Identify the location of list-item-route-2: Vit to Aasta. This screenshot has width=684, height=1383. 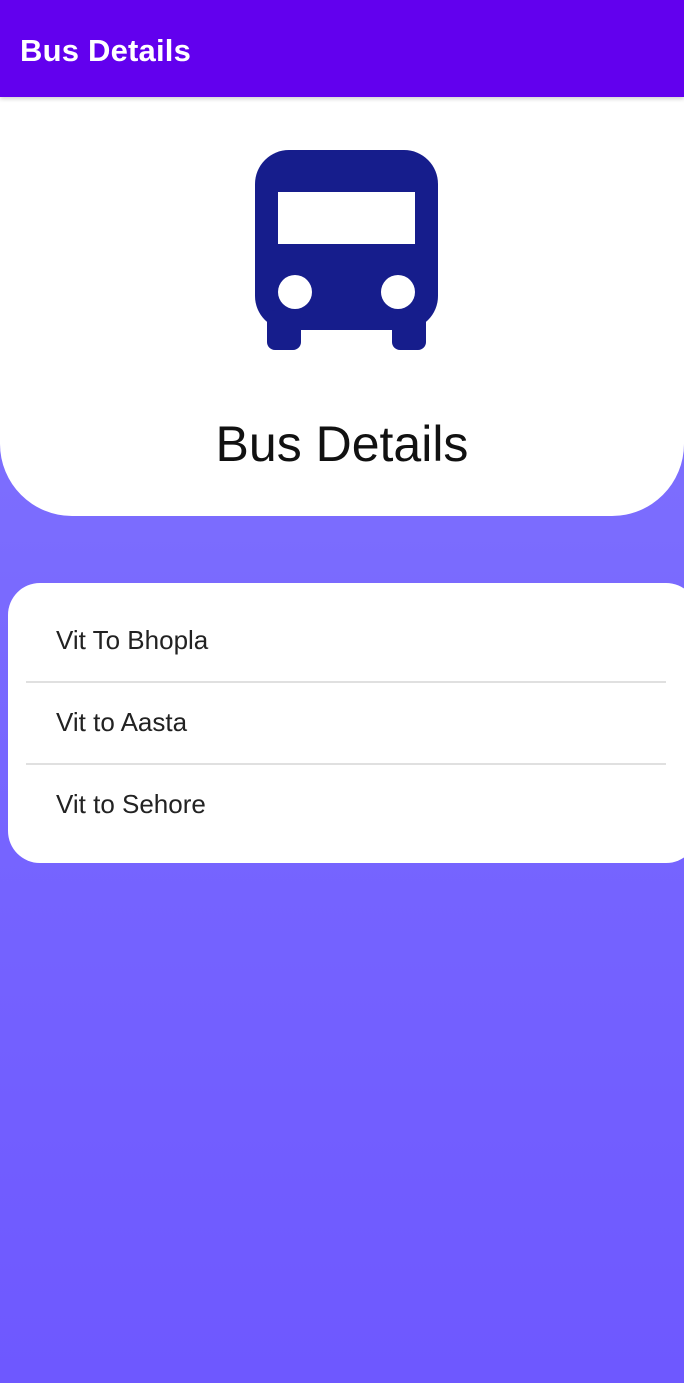
(346, 723).